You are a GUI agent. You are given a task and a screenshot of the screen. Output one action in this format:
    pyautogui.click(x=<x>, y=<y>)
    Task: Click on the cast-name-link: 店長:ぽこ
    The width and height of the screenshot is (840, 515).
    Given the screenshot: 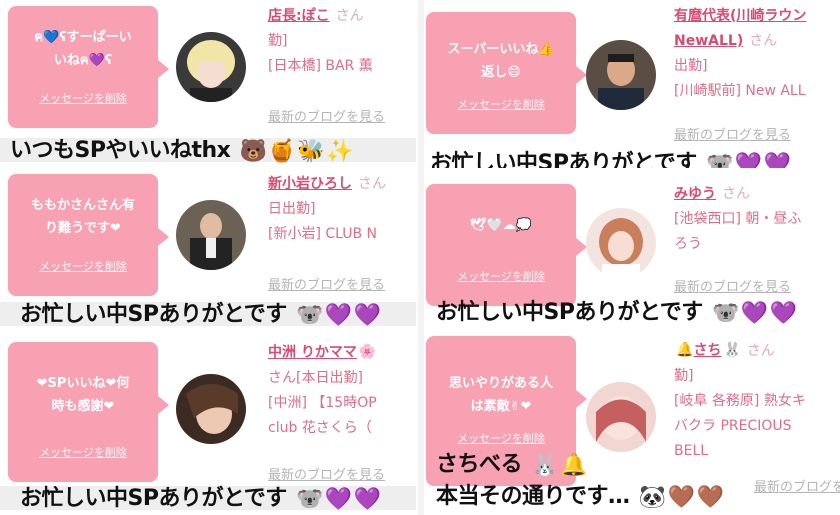 What is the action you would take?
    pyautogui.click(x=299, y=16)
    